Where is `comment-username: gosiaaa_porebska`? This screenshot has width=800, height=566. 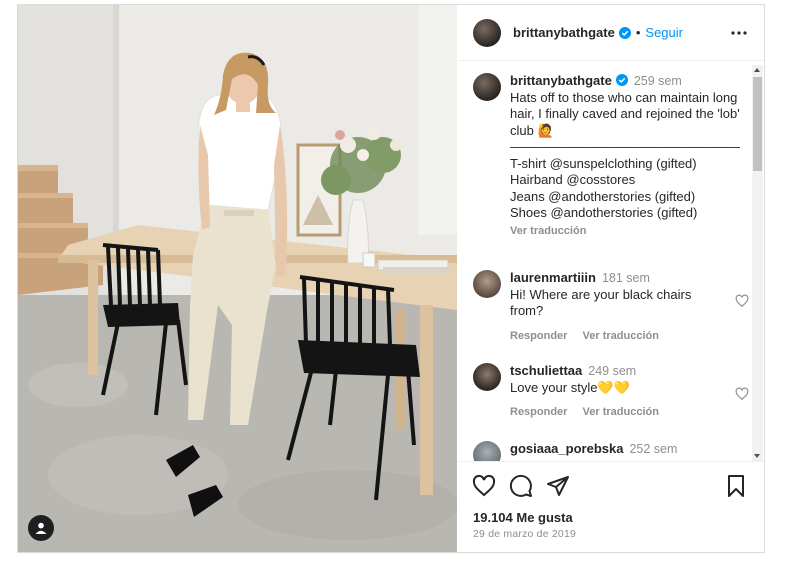 comment-username: gosiaaa_porebska is located at coordinates (566, 448).